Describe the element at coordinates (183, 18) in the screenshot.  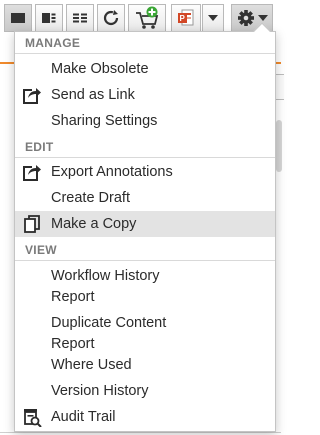
I see `svg-text: P` at that location.